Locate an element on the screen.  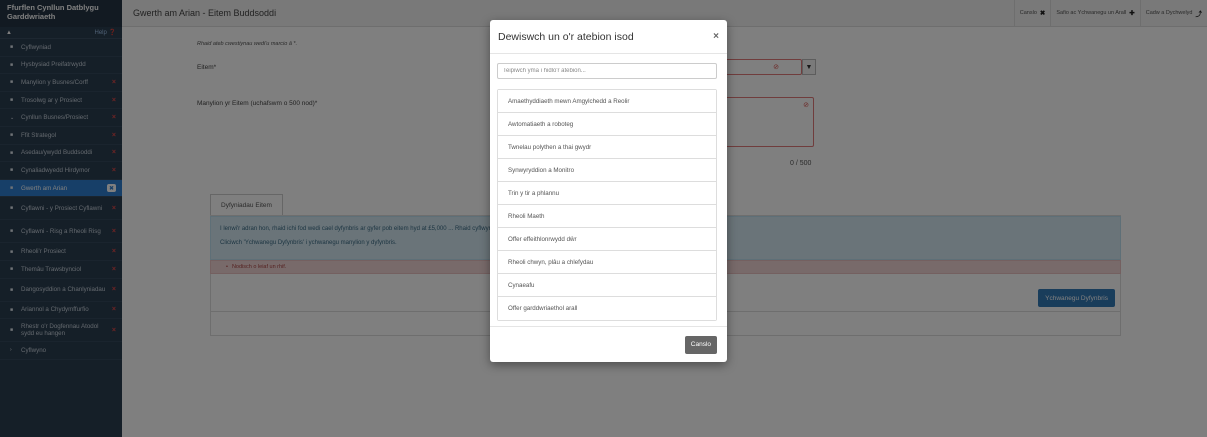
option-item: Offer effeithlonrwydd dŵr is located at coordinates (607, 239).